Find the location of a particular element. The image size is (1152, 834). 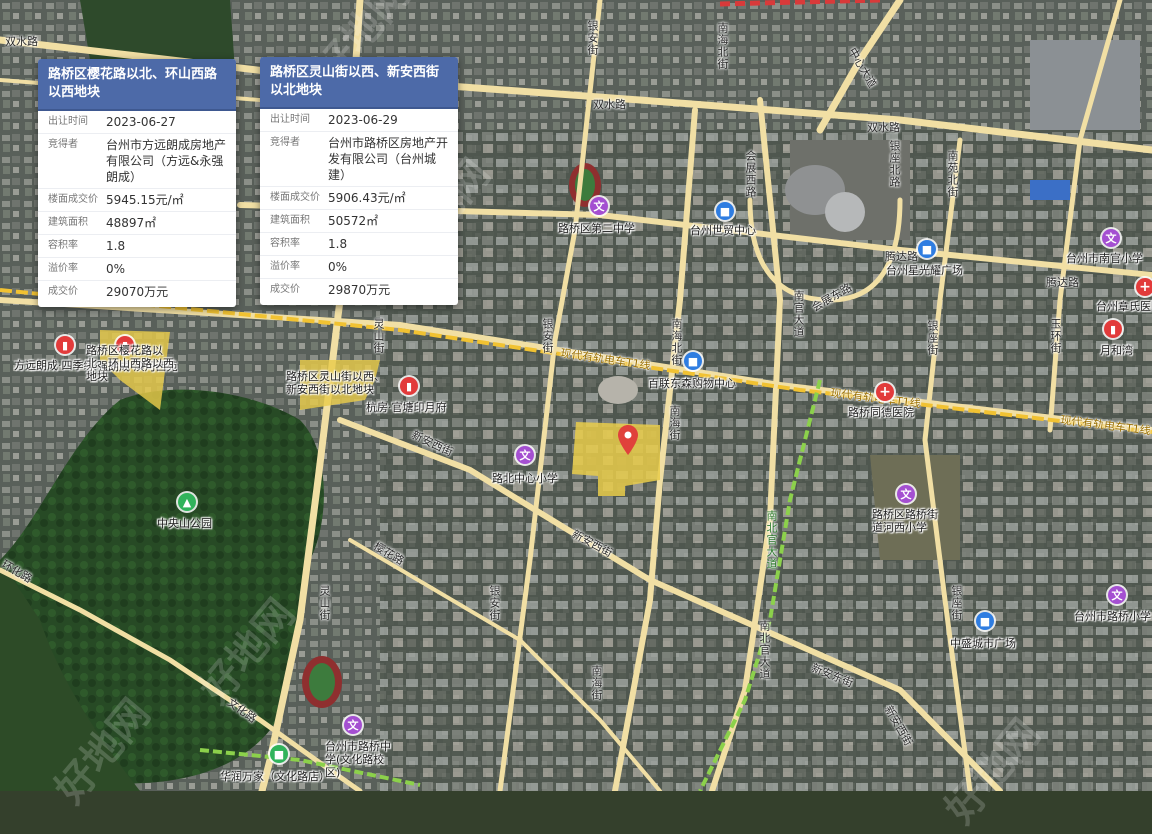

popup-value: 5945.15元/㎡ is located at coordinates (145, 200).